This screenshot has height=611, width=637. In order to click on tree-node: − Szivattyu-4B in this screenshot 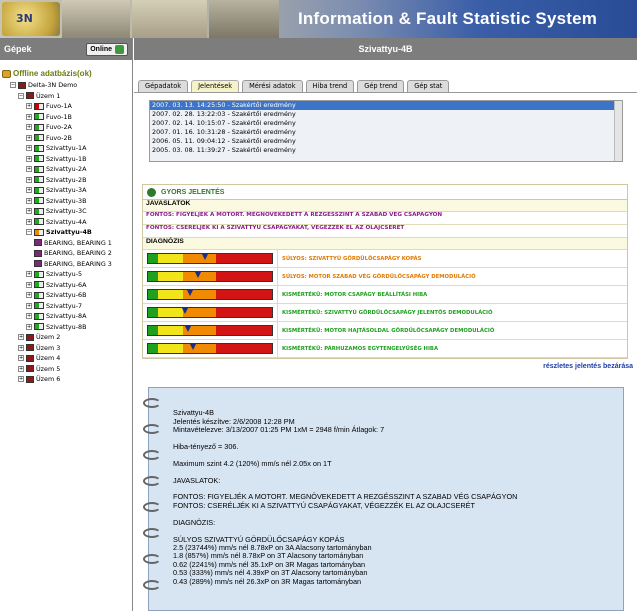, I will do `click(66, 232)`.